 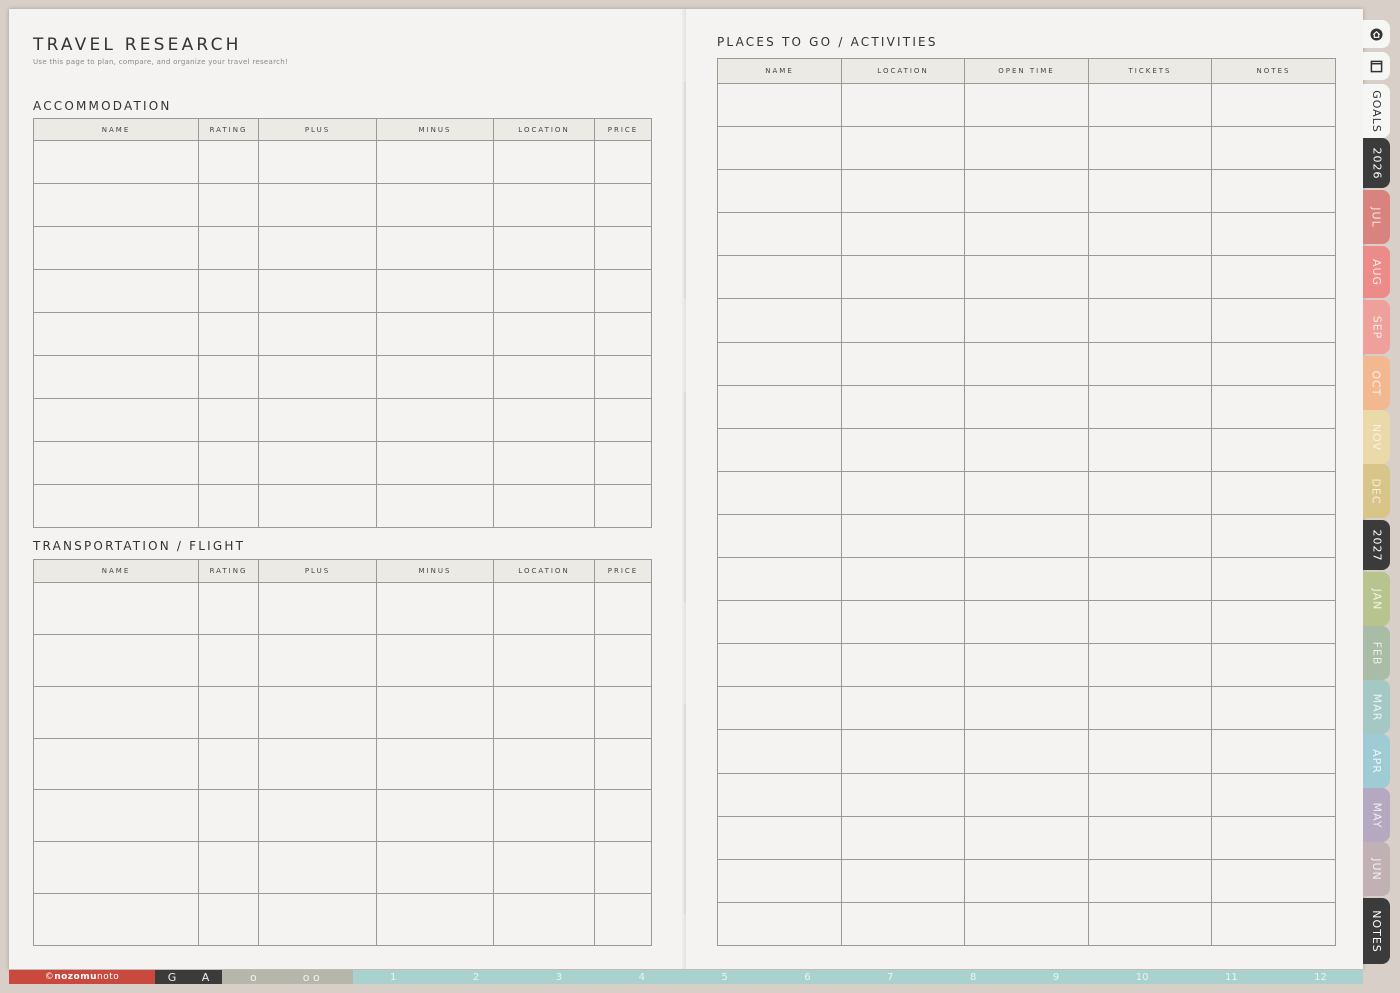 What do you see at coordinates (1376, 599) in the screenshot?
I see `tab-jan: JAN` at bounding box center [1376, 599].